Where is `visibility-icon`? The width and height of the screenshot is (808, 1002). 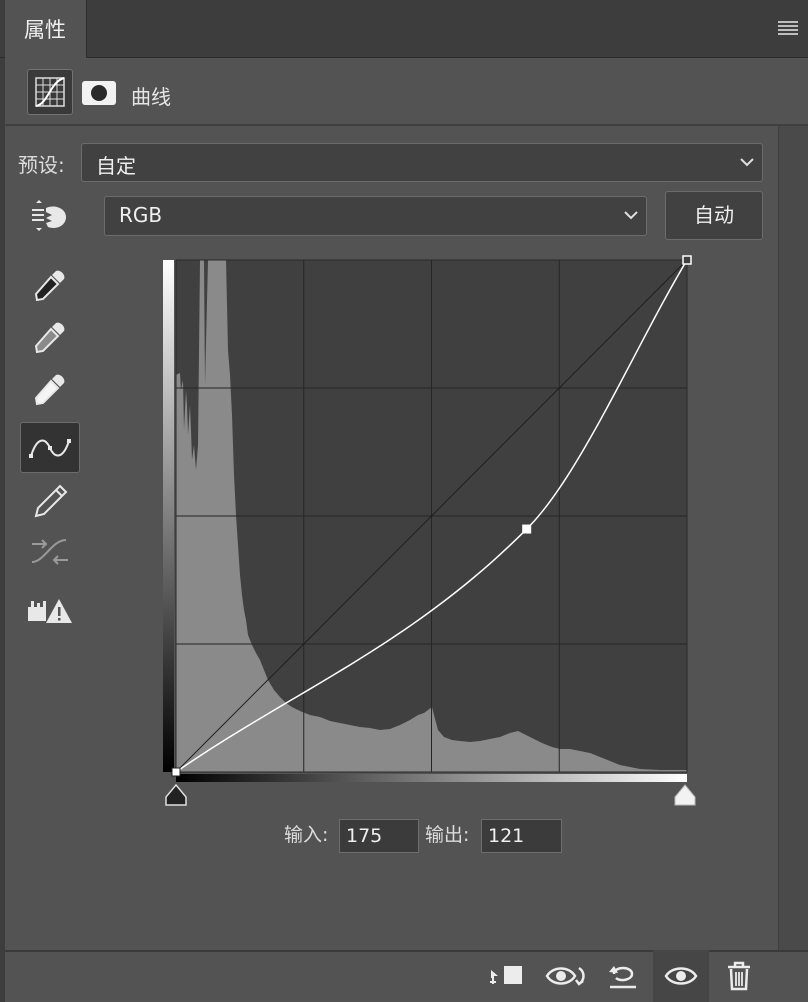
visibility-icon is located at coordinates (681, 976).